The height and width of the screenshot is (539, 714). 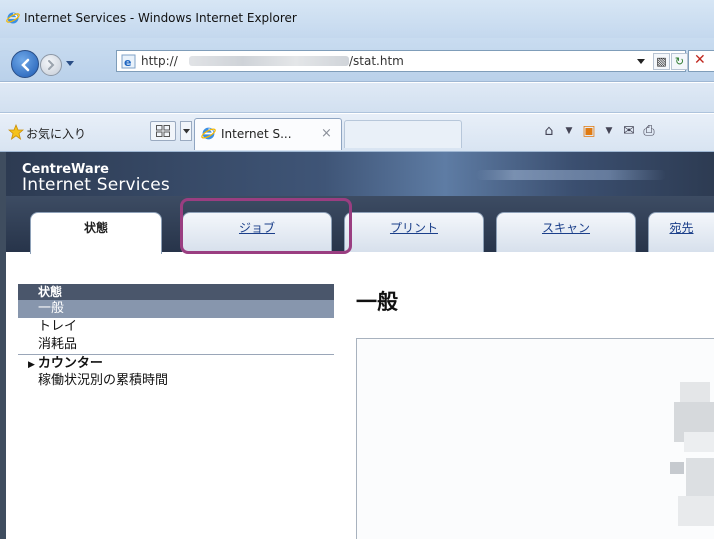 I want to click on quick-tabs-icon, so click(x=163, y=131).